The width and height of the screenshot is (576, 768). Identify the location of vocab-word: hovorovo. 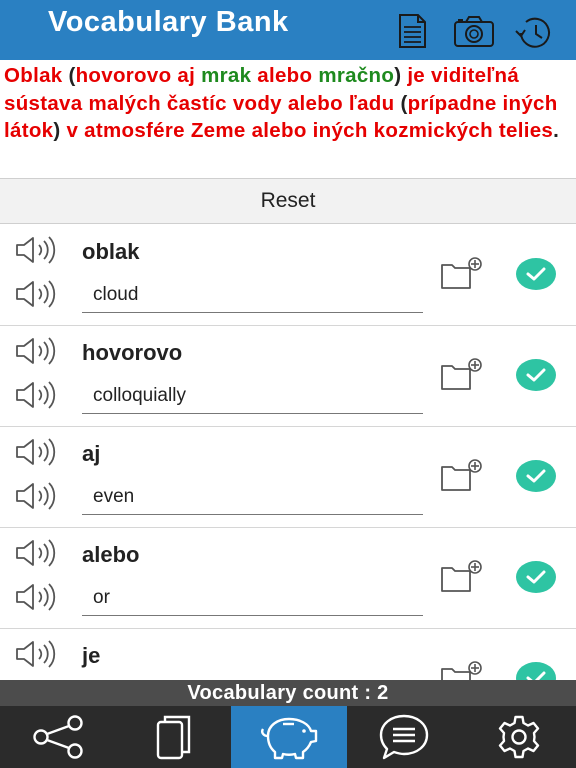
(132, 352).